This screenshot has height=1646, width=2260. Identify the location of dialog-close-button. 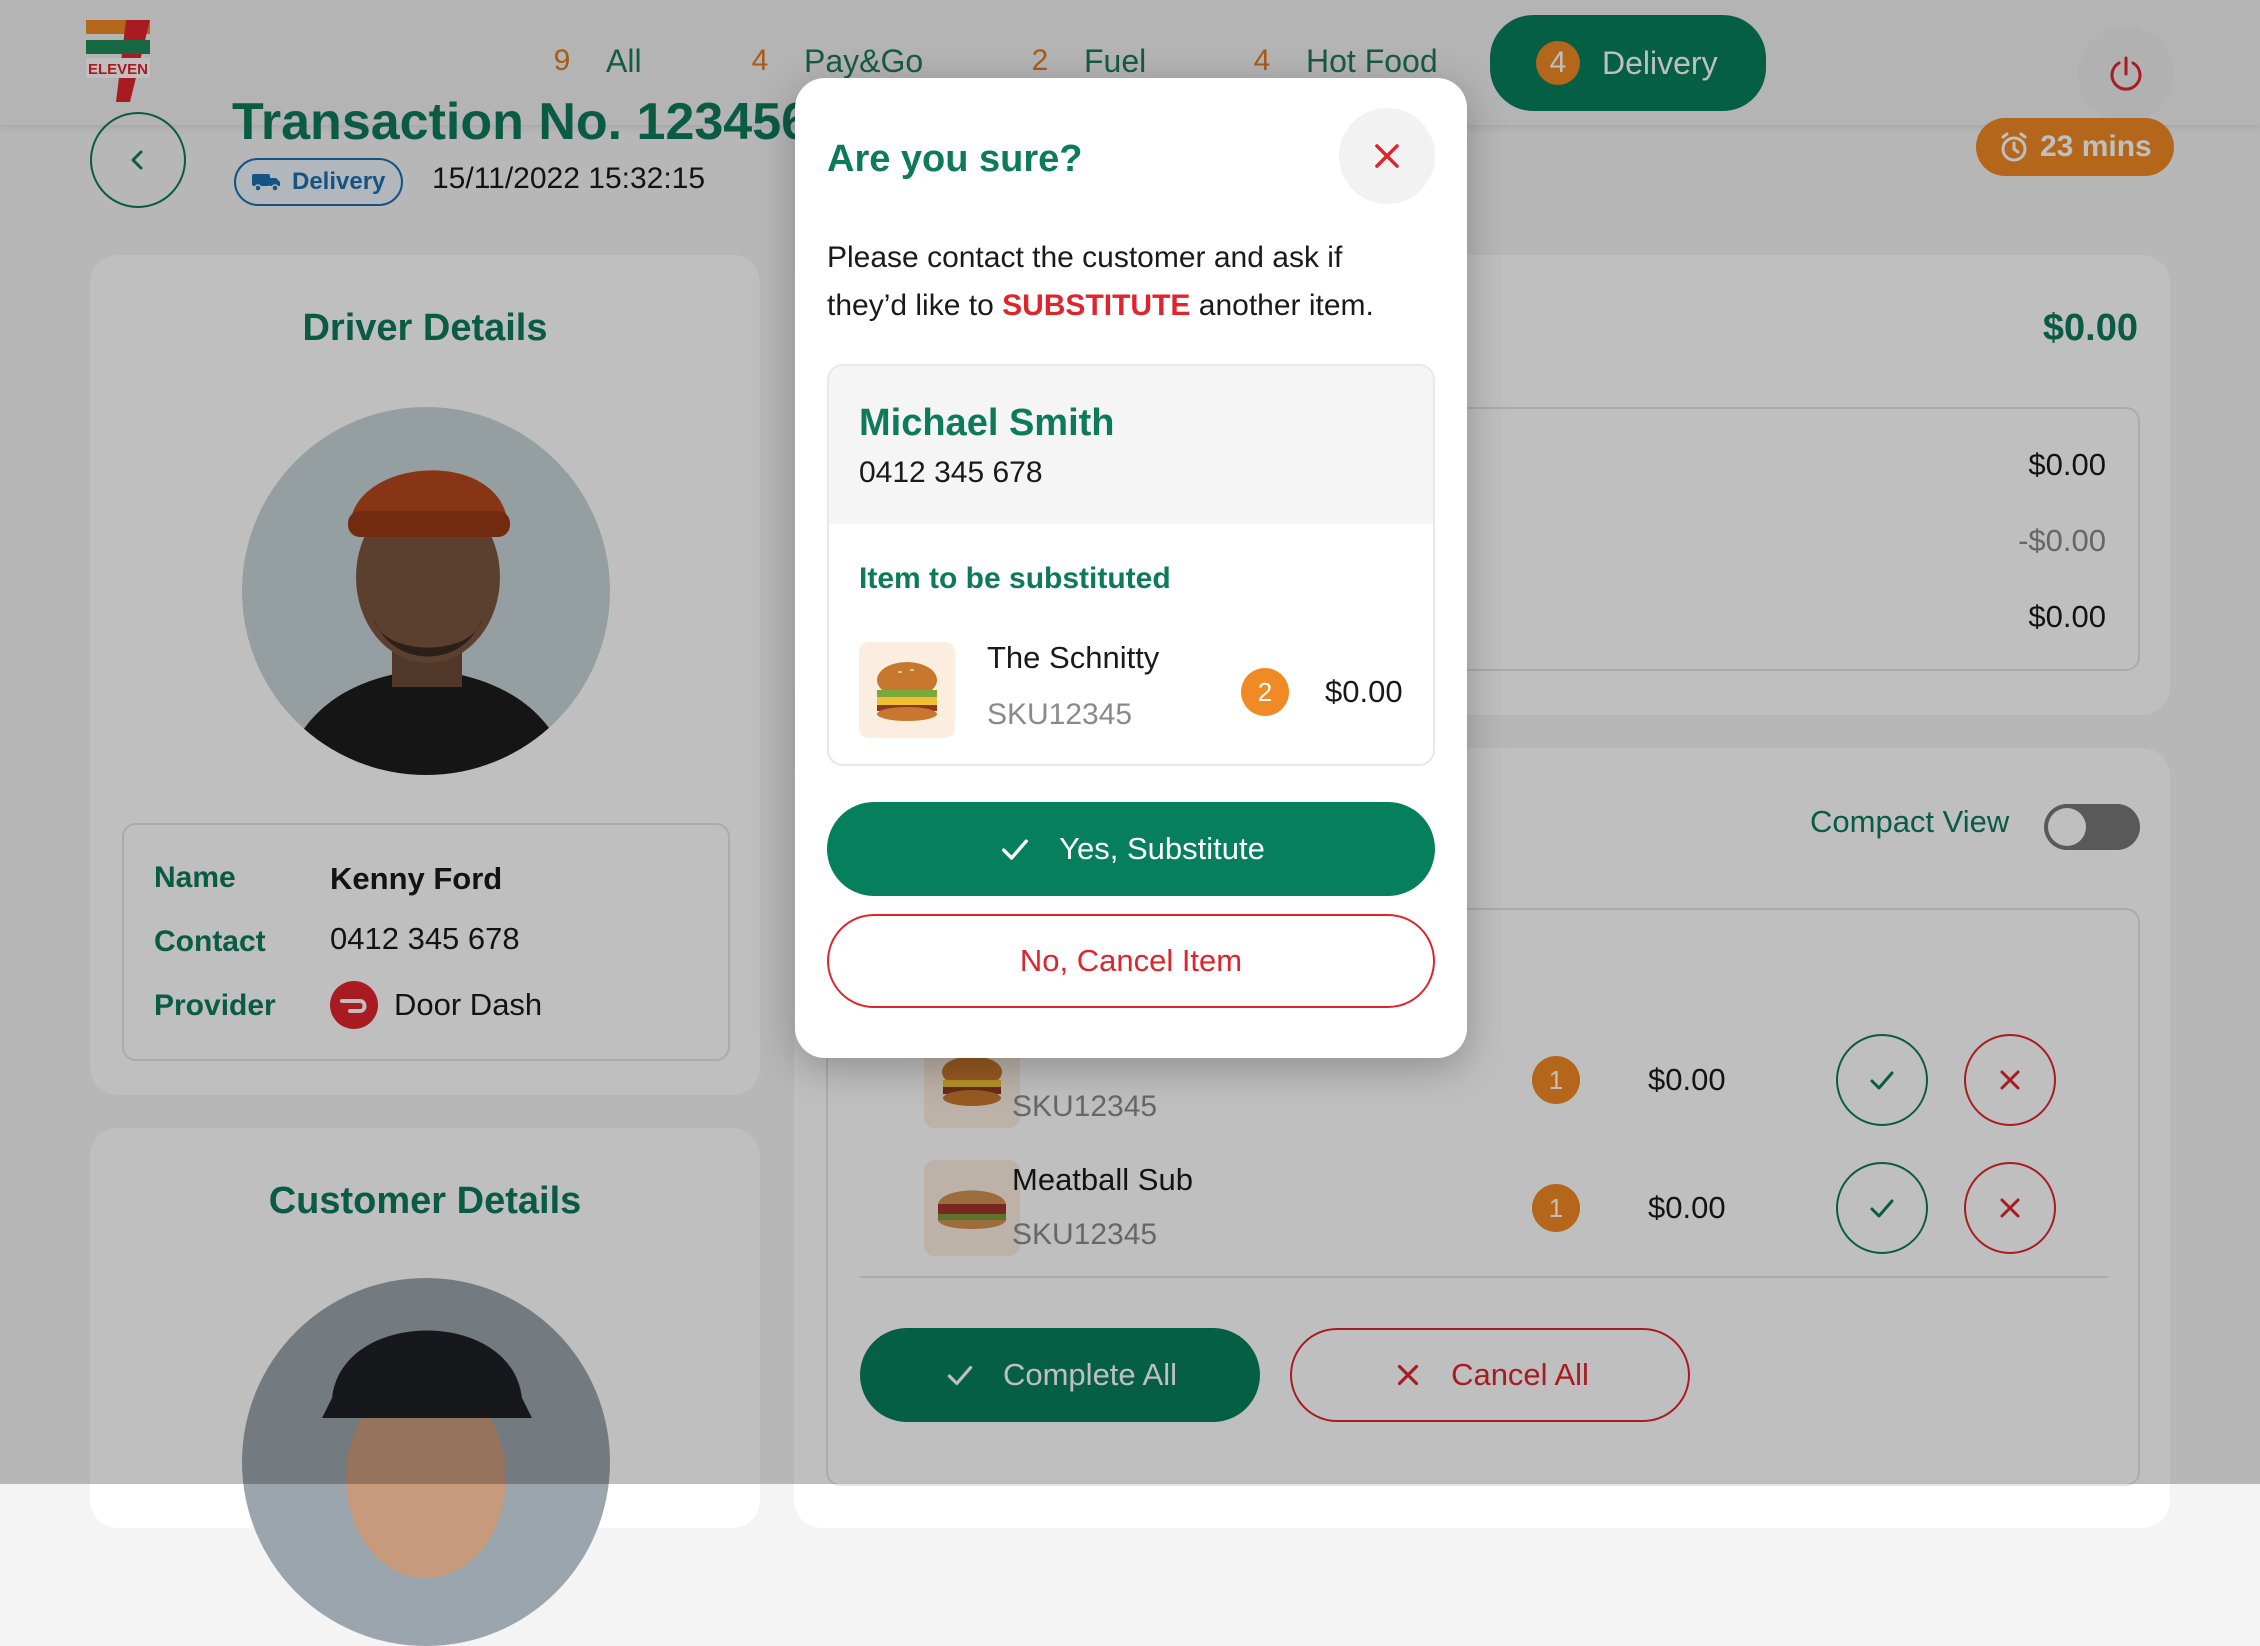
(1387, 156).